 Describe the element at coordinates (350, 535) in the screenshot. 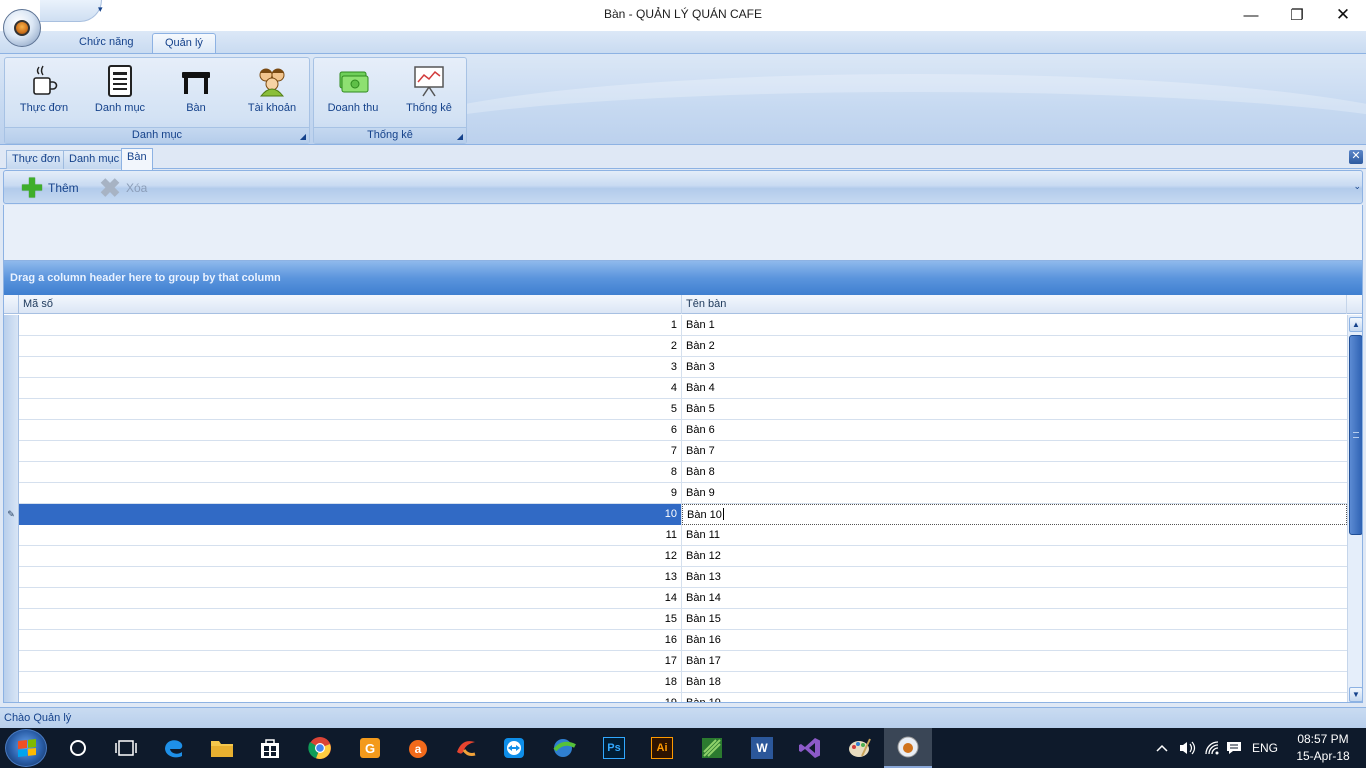

I see `cell-ma-so: 11` at that location.